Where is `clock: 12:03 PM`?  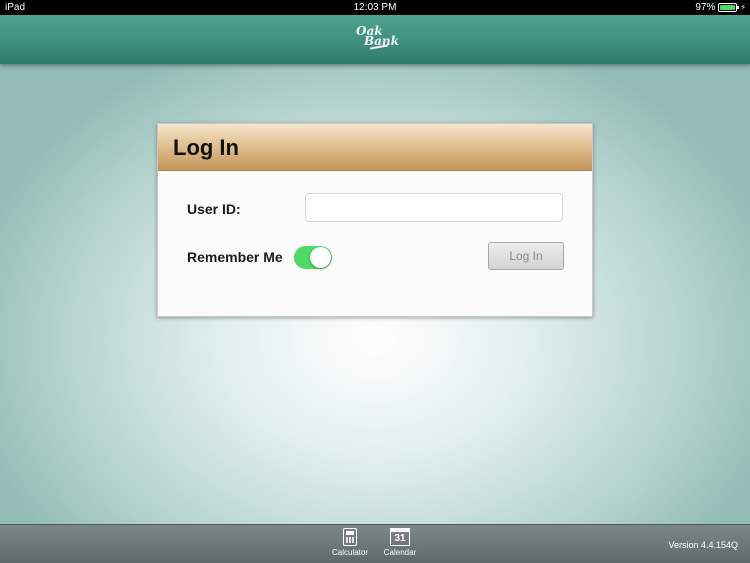 clock: 12:03 PM is located at coordinates (375, 7).